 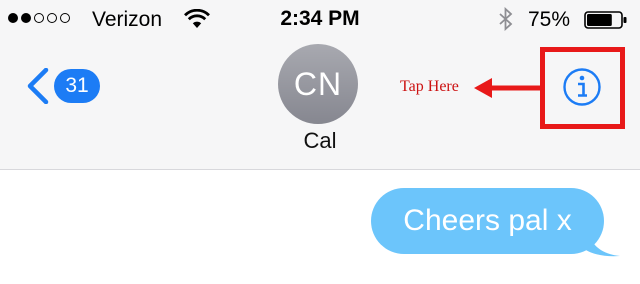 What do you see at coordinates (508, 88) in the screenshot?
I see `annotation-arrow-icon` at bounding box center [508, 88].